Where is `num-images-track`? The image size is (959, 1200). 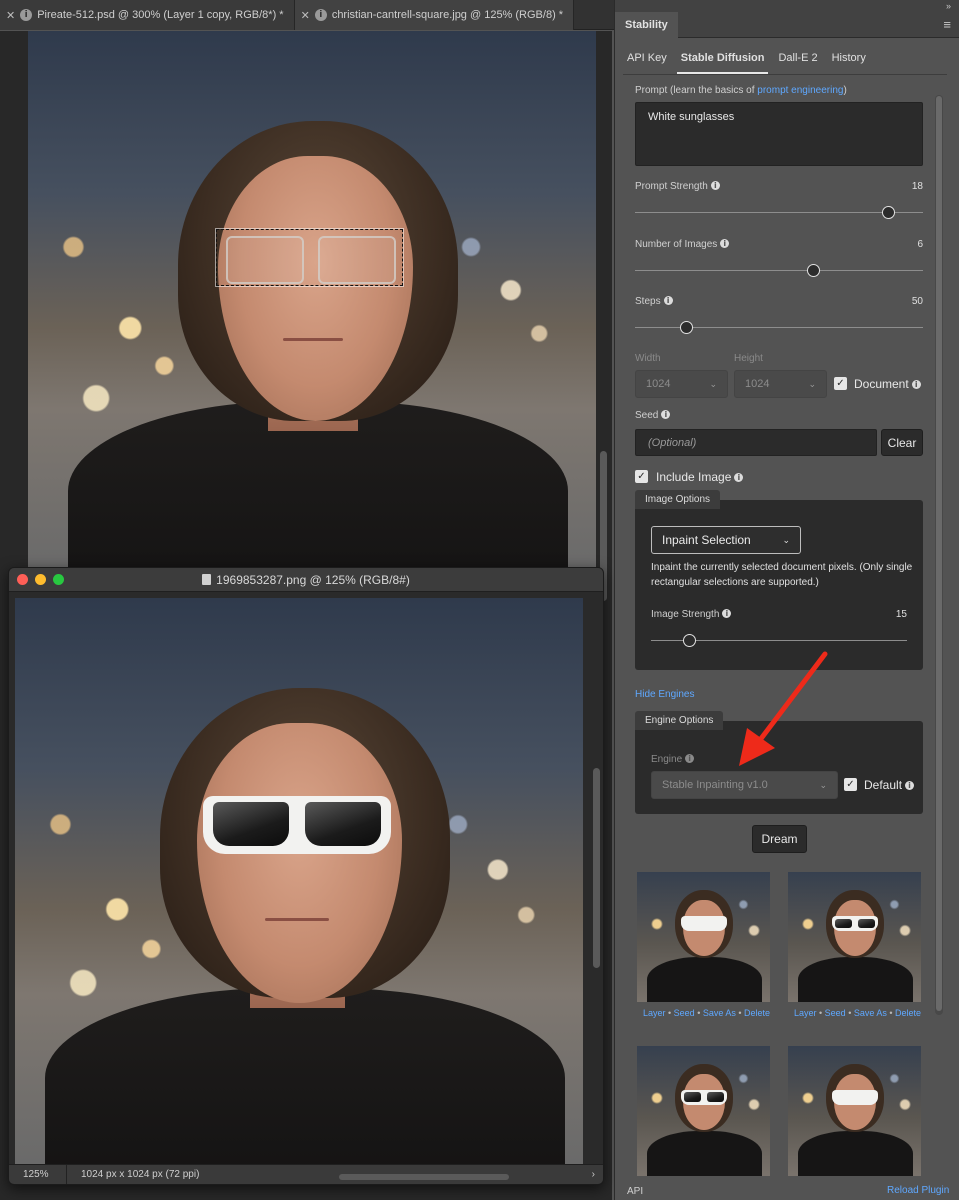 num-images-track is located at coordinates (779, 270).